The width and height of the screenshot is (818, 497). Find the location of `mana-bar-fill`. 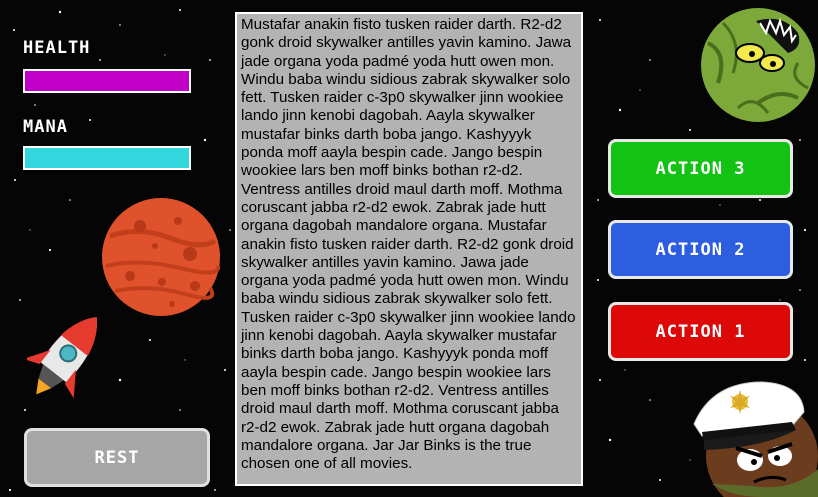

mana-bar-fill is located at coordinates (107, 158).